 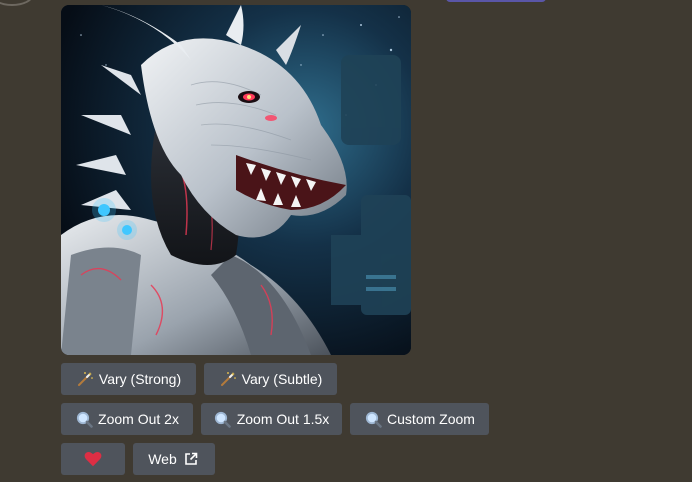 I want to click on vary-strong-button: Vary (Strong), so click(x=128, y=379).